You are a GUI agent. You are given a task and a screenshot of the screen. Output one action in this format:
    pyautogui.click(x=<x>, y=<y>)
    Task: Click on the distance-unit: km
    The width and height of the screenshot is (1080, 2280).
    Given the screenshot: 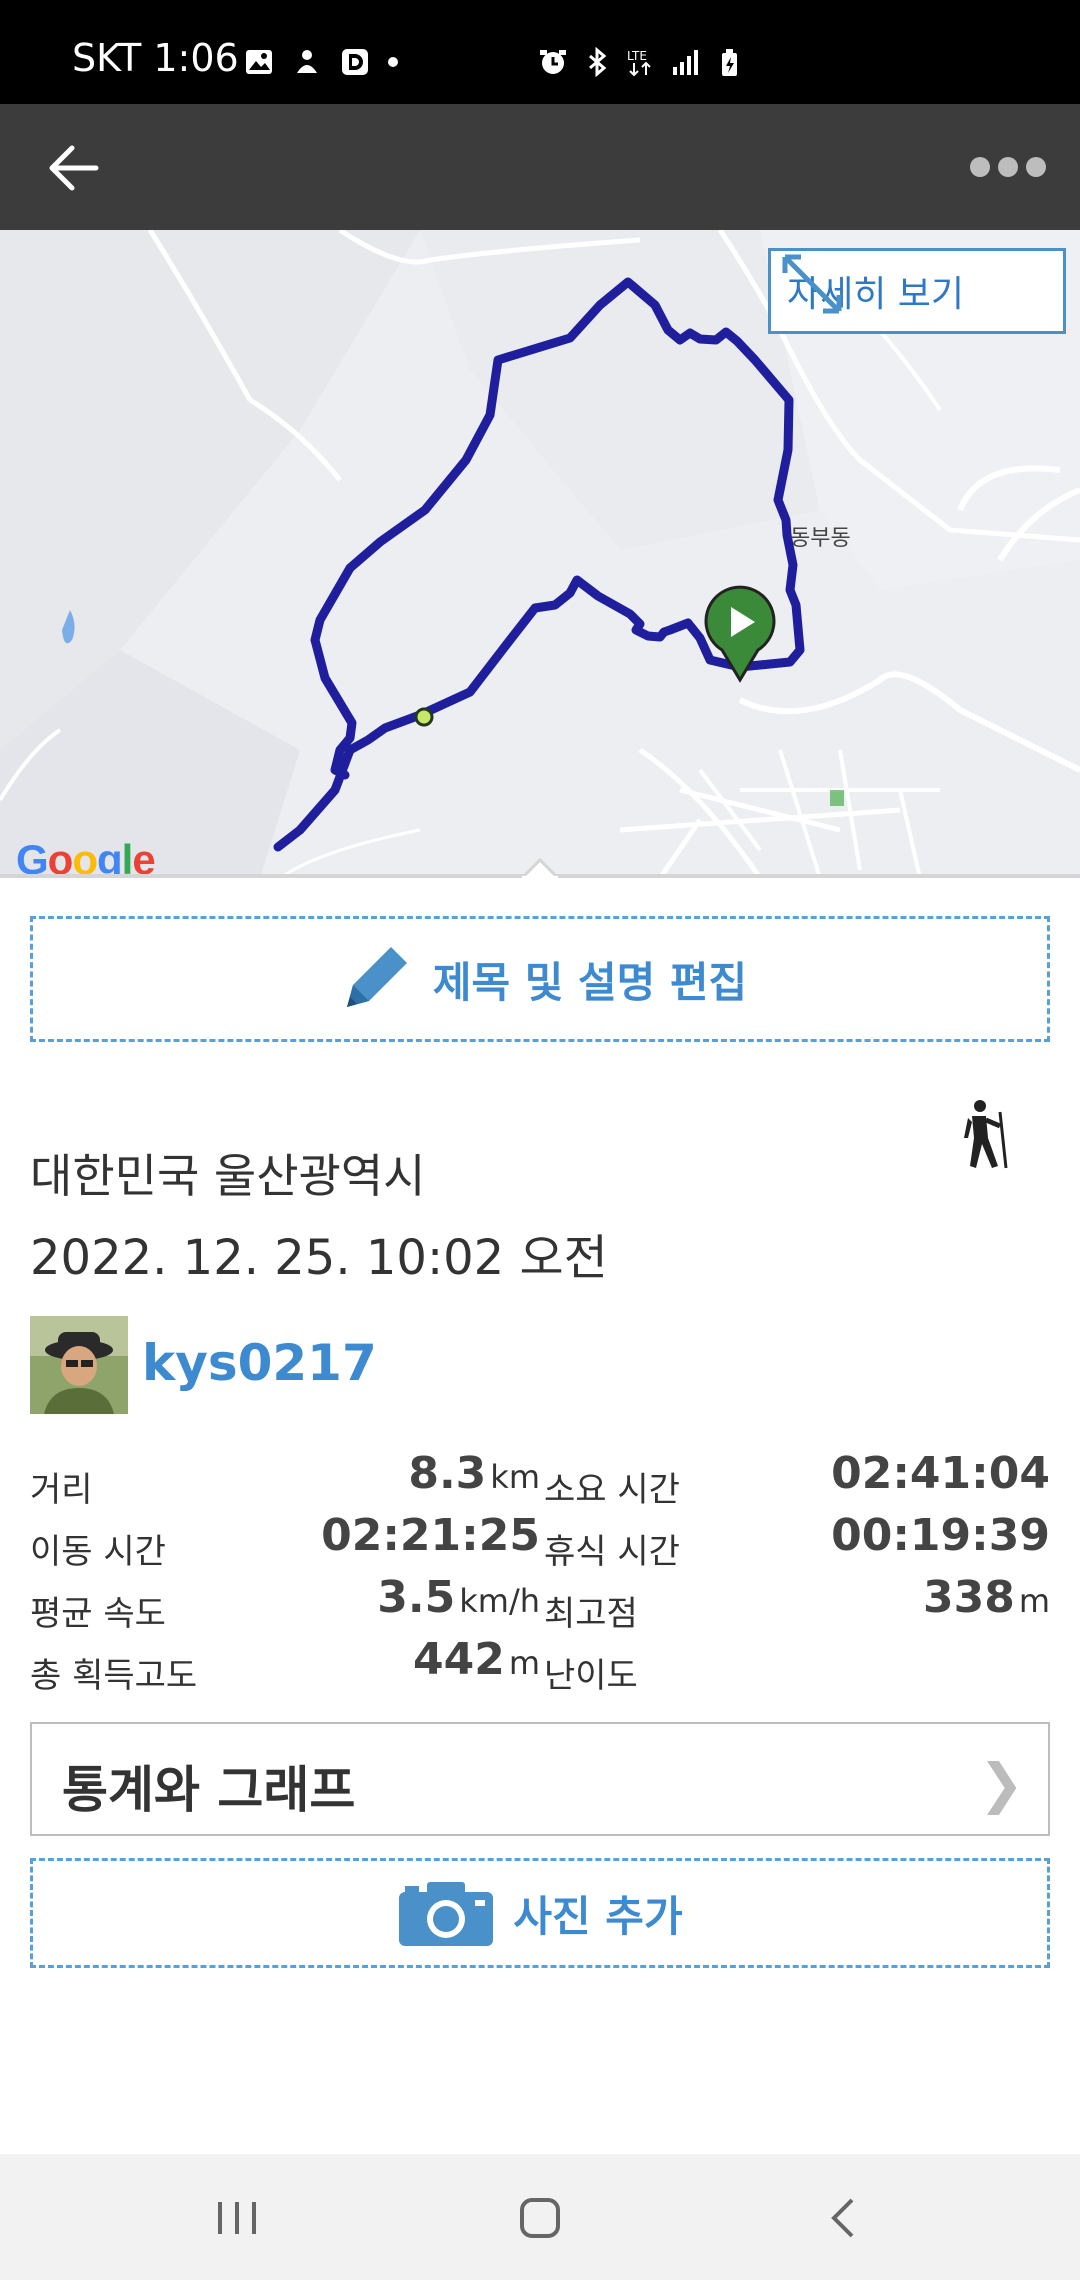 What is the action you would take?
    pyautogui.click(x=515, y=1477)
    